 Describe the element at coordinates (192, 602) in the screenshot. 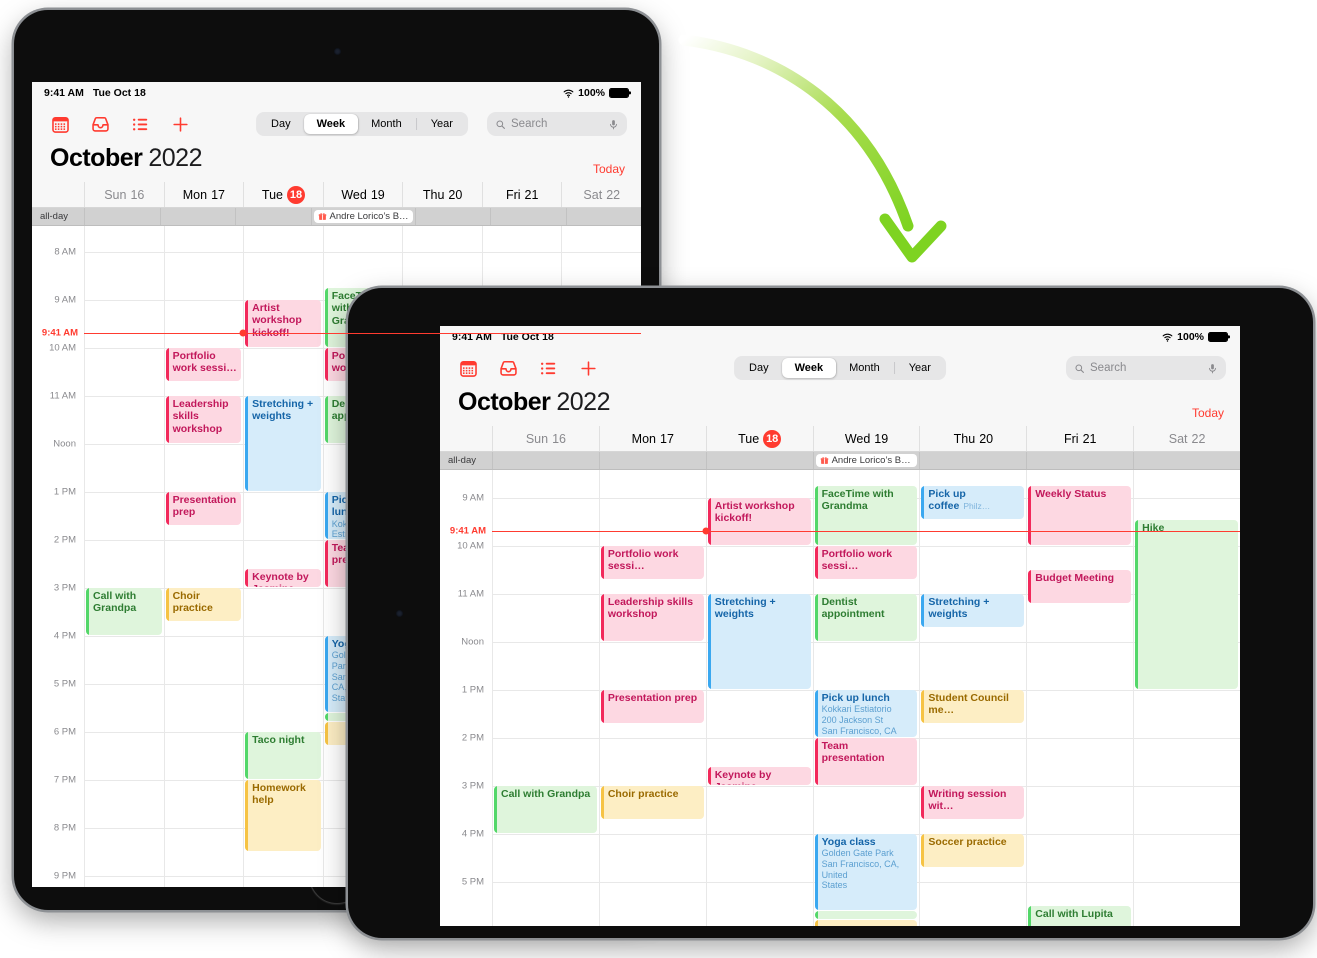

I see `event-title: Choir practice` at that location.